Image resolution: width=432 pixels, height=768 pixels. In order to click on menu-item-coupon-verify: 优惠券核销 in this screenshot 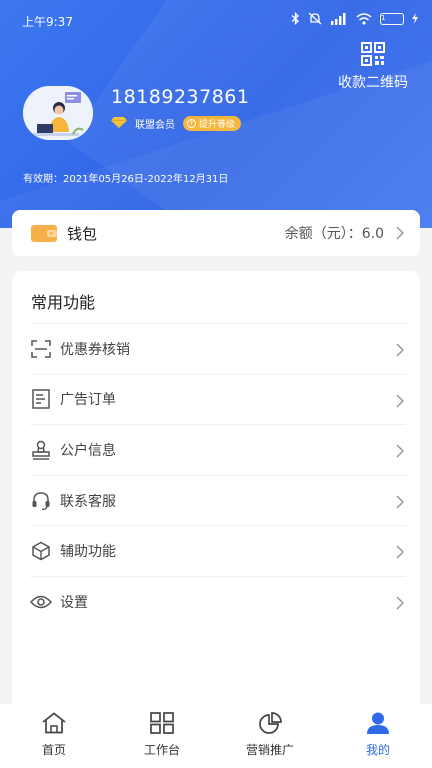, I will do `click(218, 348)`.